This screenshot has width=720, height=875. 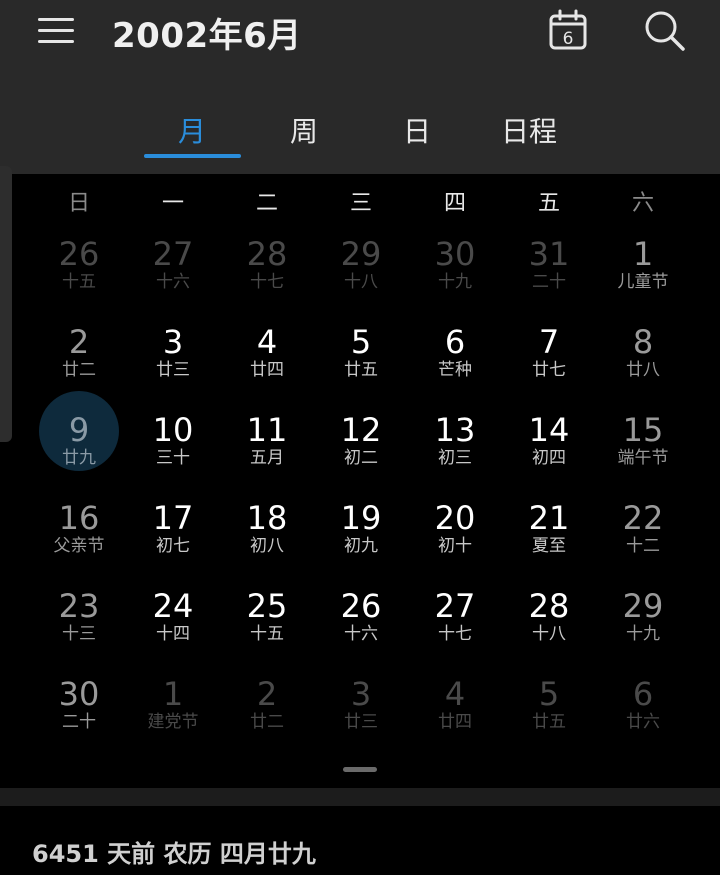 I want to click on weekday-header-row: 日 一 二 三 四 五 六, so click(x=362, y=200).